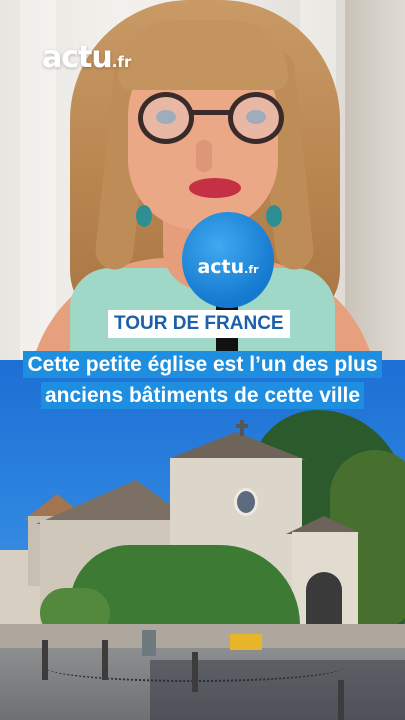  I want to click on mic-logo-main: actu, so click(221, 267).